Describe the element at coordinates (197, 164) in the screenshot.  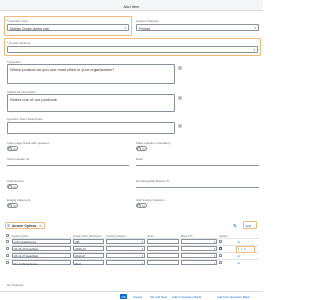
I see `ratio-input` at that location.